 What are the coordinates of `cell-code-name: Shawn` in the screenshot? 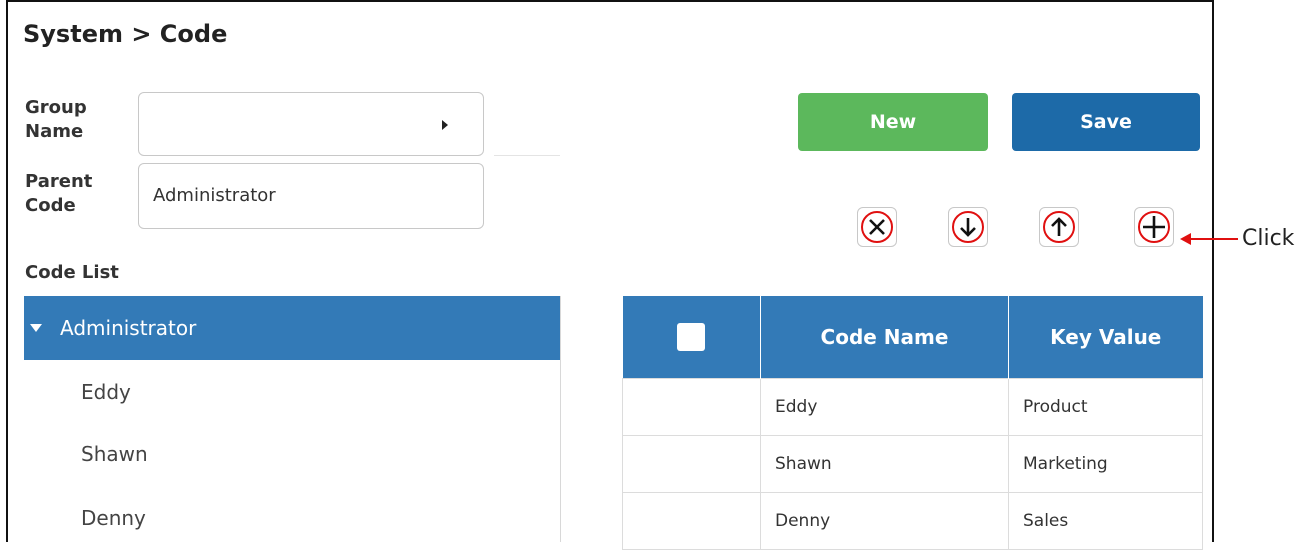 It's located at (884, 464).